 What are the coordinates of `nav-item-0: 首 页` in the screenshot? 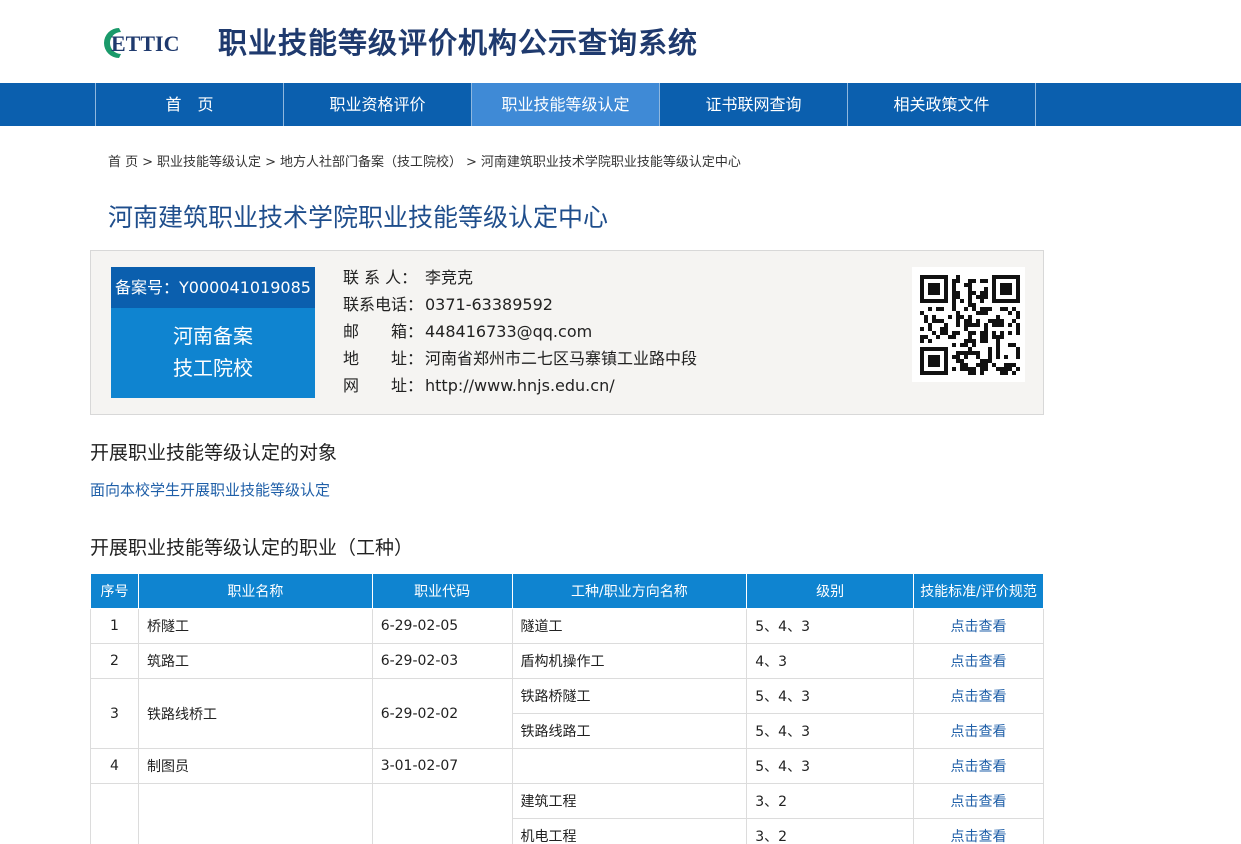 It's located at (190, 104).